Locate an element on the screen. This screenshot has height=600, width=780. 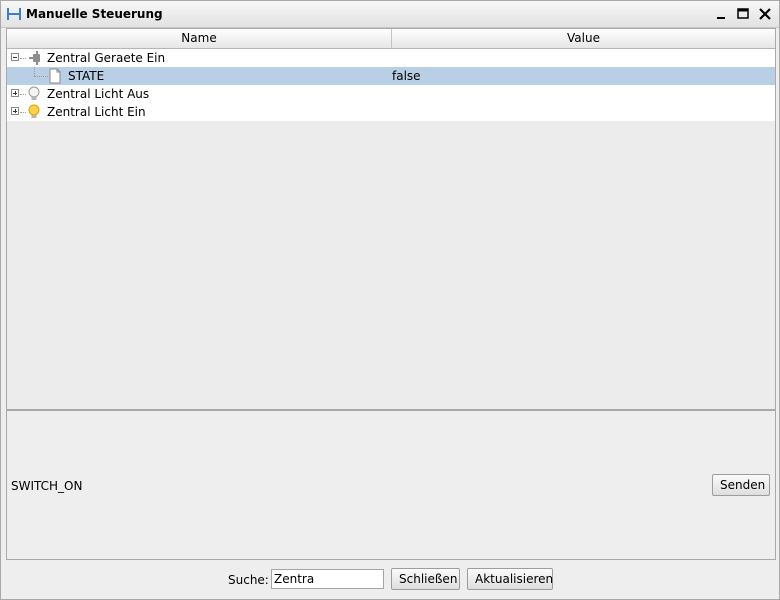
column-header-value: Value is located at coordinates (583, 38).